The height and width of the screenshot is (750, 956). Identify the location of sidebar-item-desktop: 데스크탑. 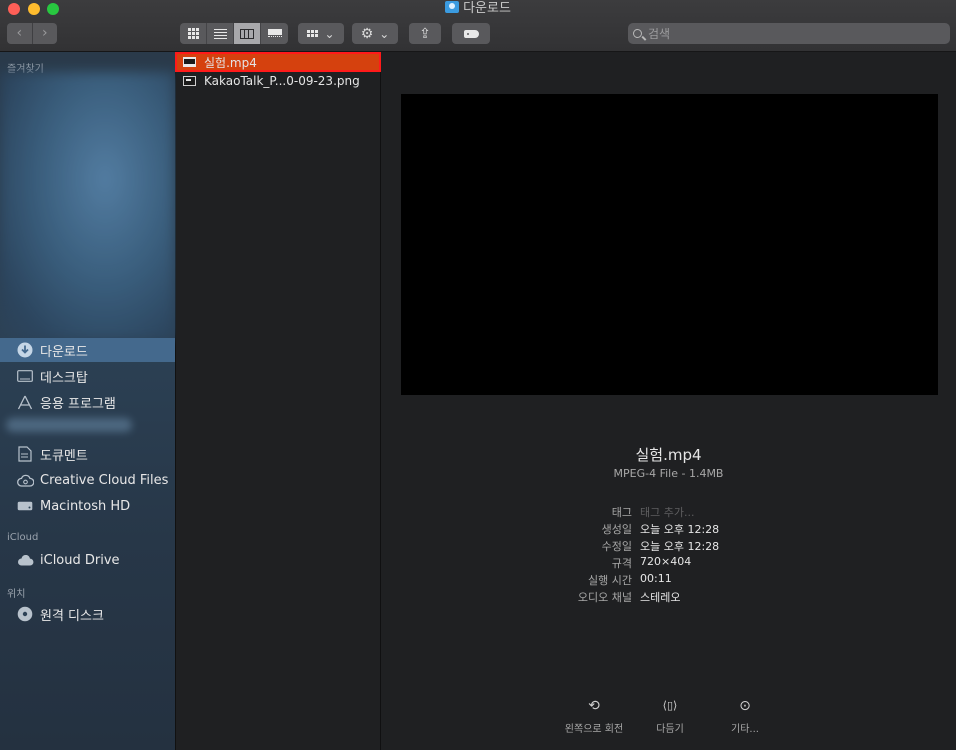
(87, 376).